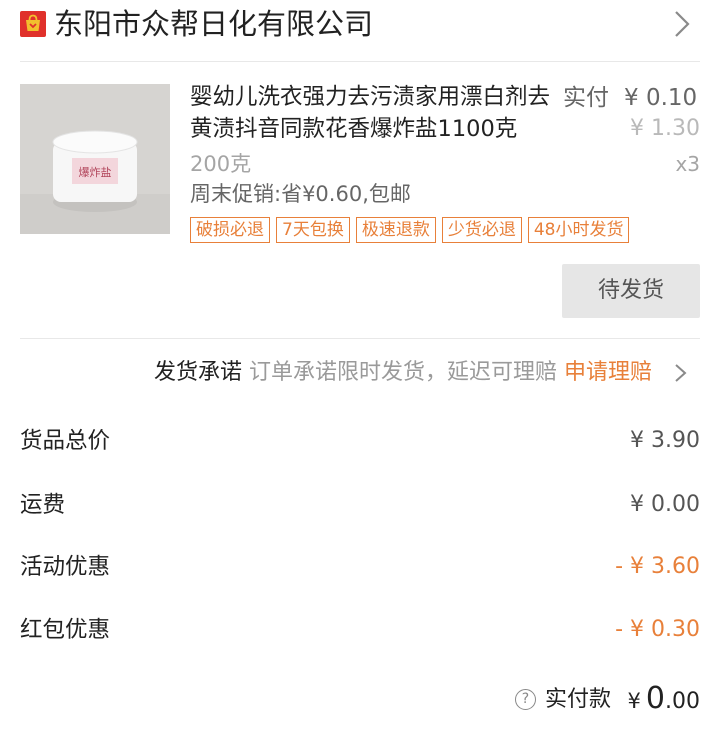 This screenshot has width=720, height=750. What do you see at coordinates (578, 699) in the screenshot?
I see `total-paid-label: 实付款` at bounding box center [578, 699].